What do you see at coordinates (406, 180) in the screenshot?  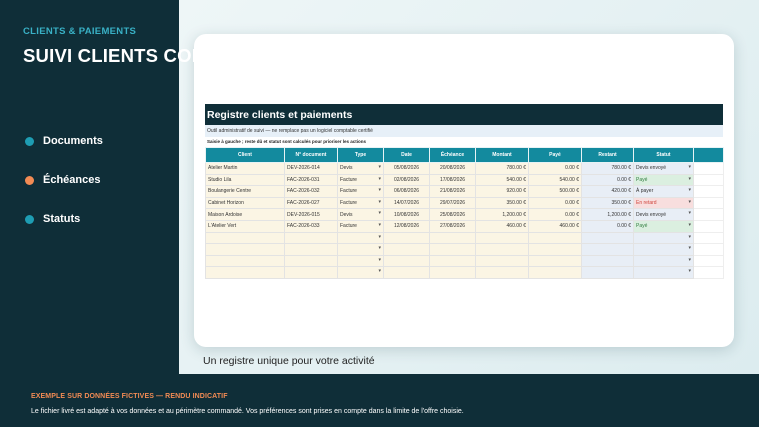 I see `cell-date: 02/08/2026` at bounding box center [406, 180].